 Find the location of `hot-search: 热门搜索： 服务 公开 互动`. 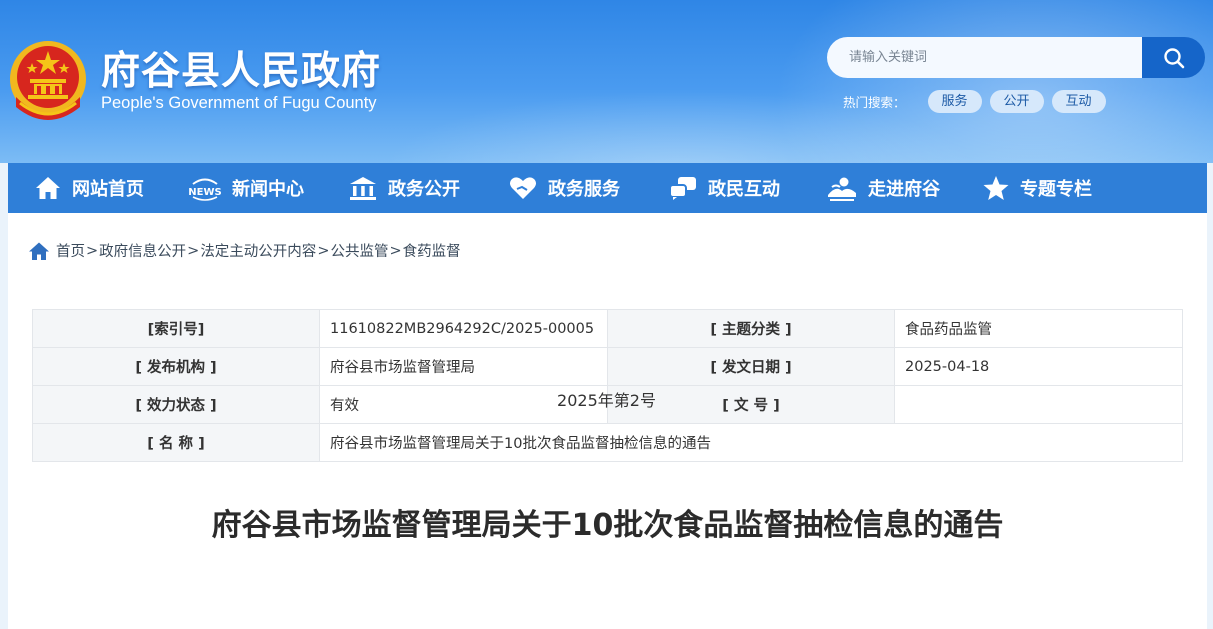

hot-search: 热门搜索： 服务 公开 互动 is located at coordinates (978, 101).